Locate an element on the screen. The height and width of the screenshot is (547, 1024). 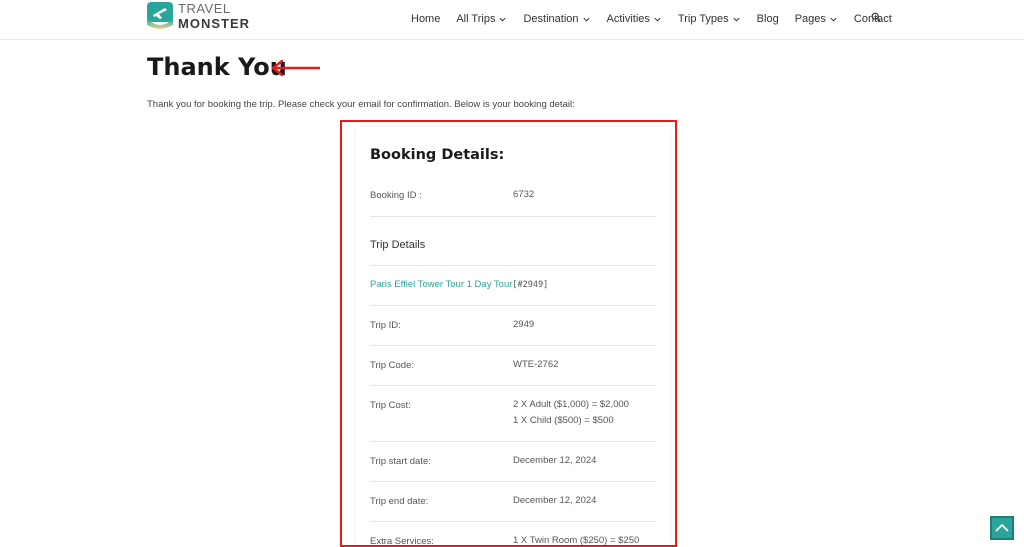
nav-label: Home is located at coordinates (426, 19).